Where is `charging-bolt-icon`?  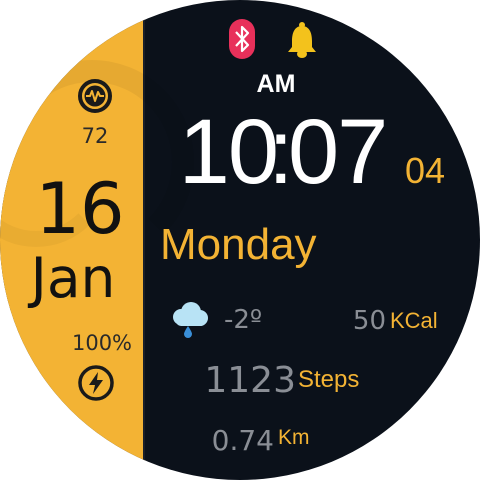
charging-bolt-icon is located at coordinates (96, 383).